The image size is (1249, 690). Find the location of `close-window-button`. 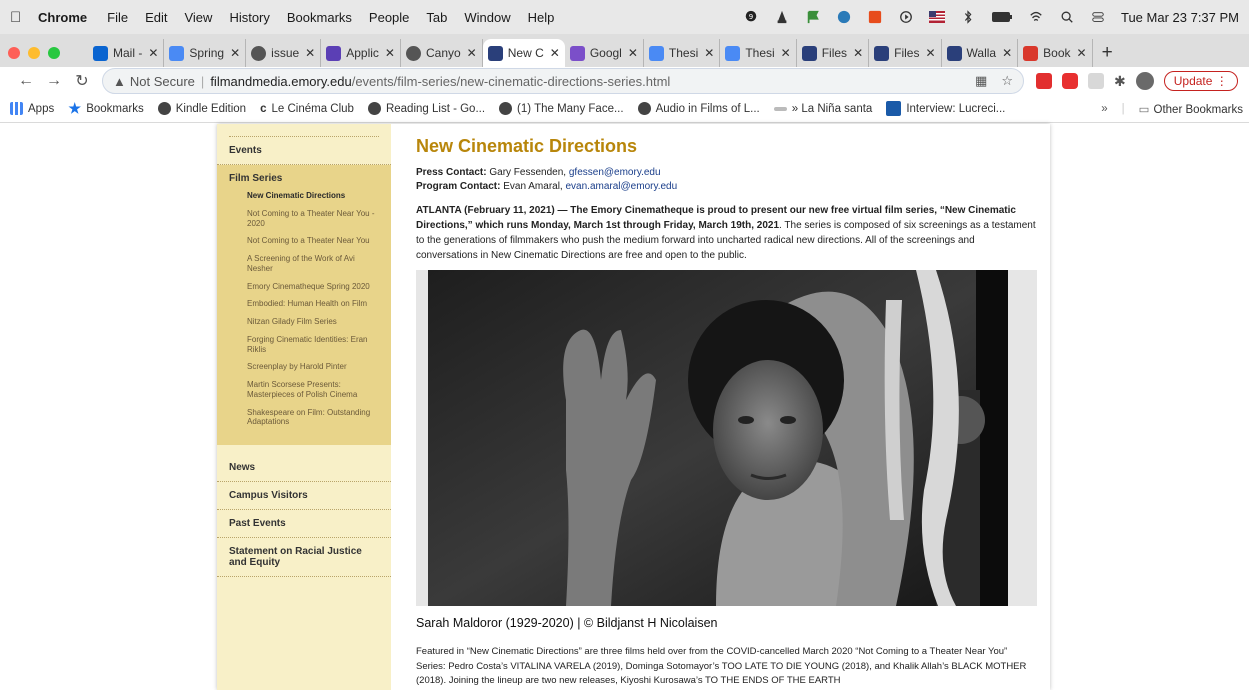

close-window-button is located at coordinates (14, 53).